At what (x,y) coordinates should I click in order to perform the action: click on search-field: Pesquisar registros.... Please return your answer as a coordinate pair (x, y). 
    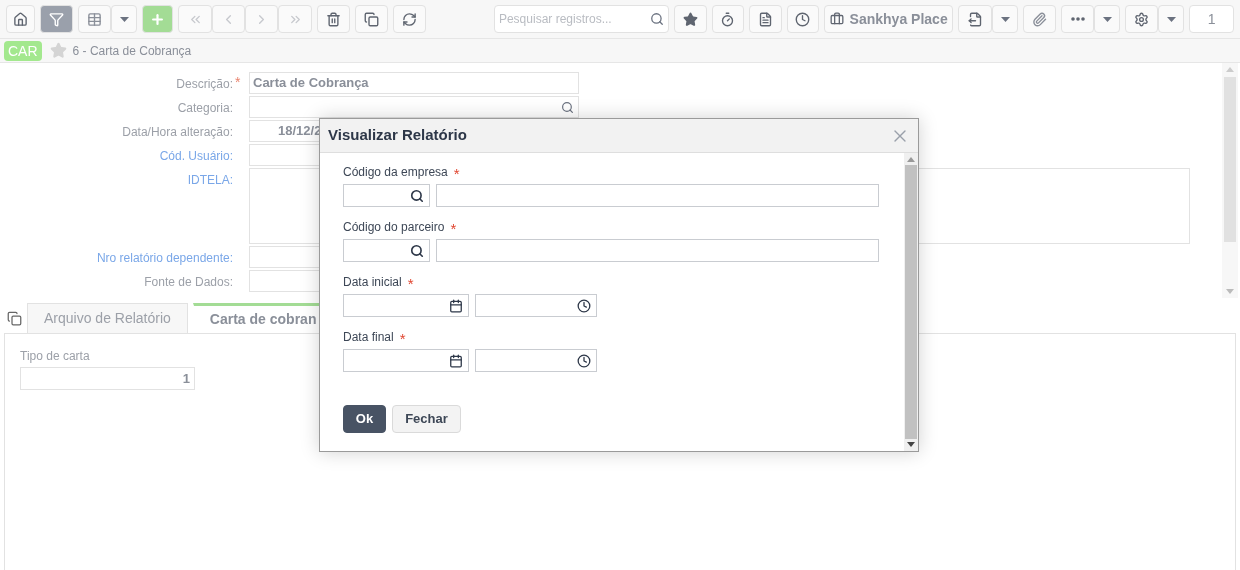
    Looking at the image, I should click on (581, 19).